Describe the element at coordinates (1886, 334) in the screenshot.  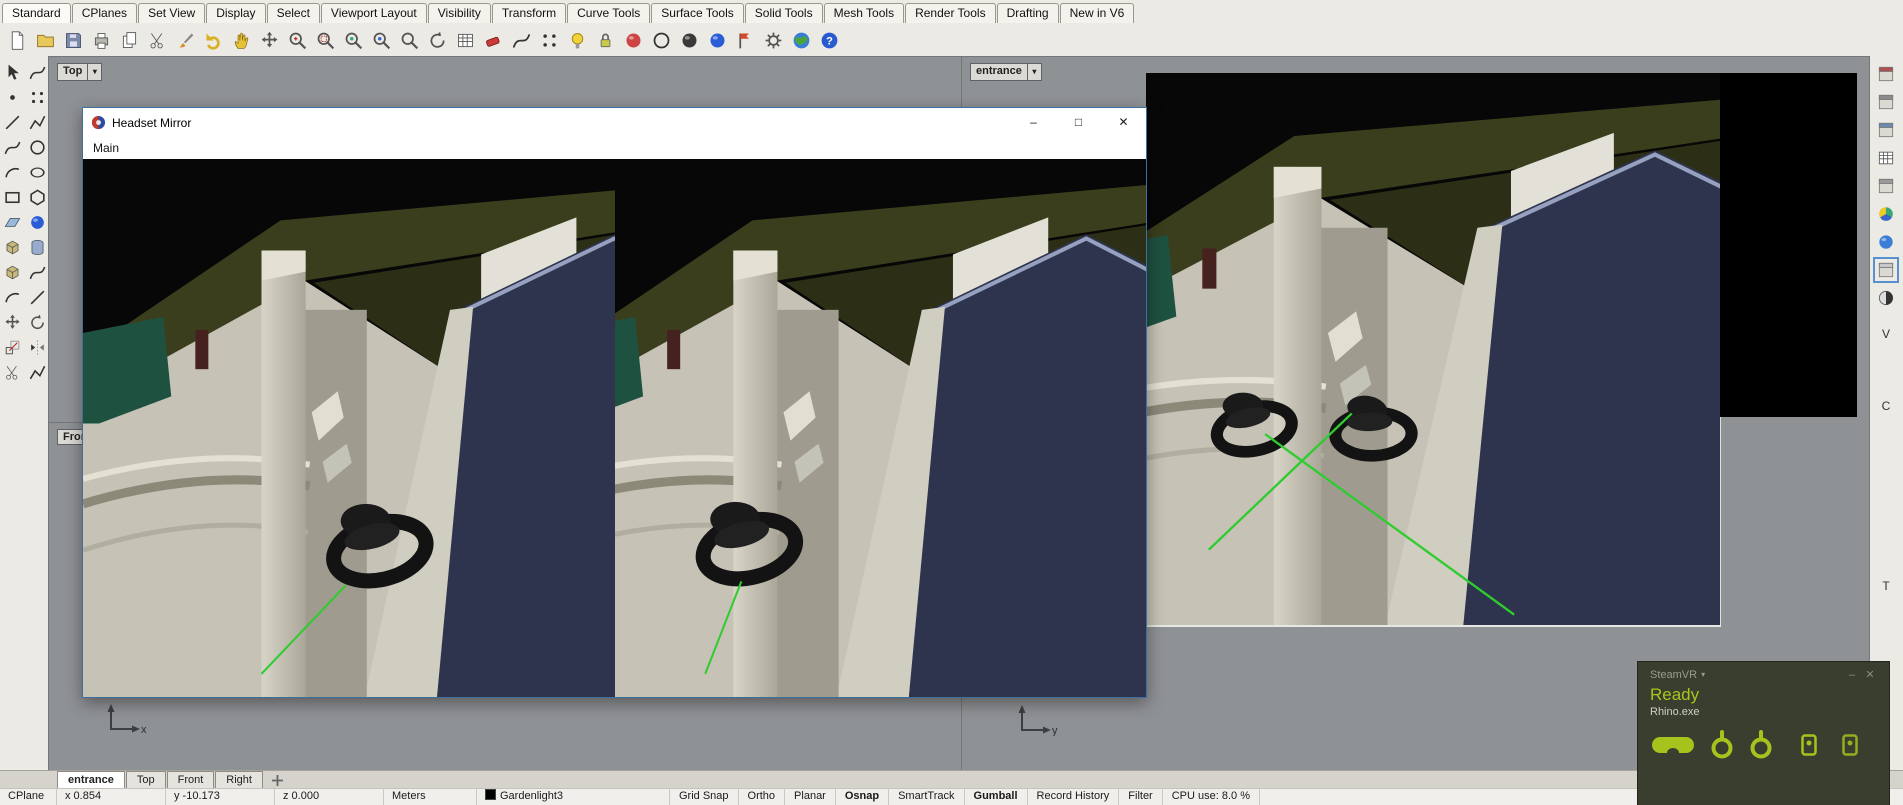
I see `panel-tab-v: V` at that location.